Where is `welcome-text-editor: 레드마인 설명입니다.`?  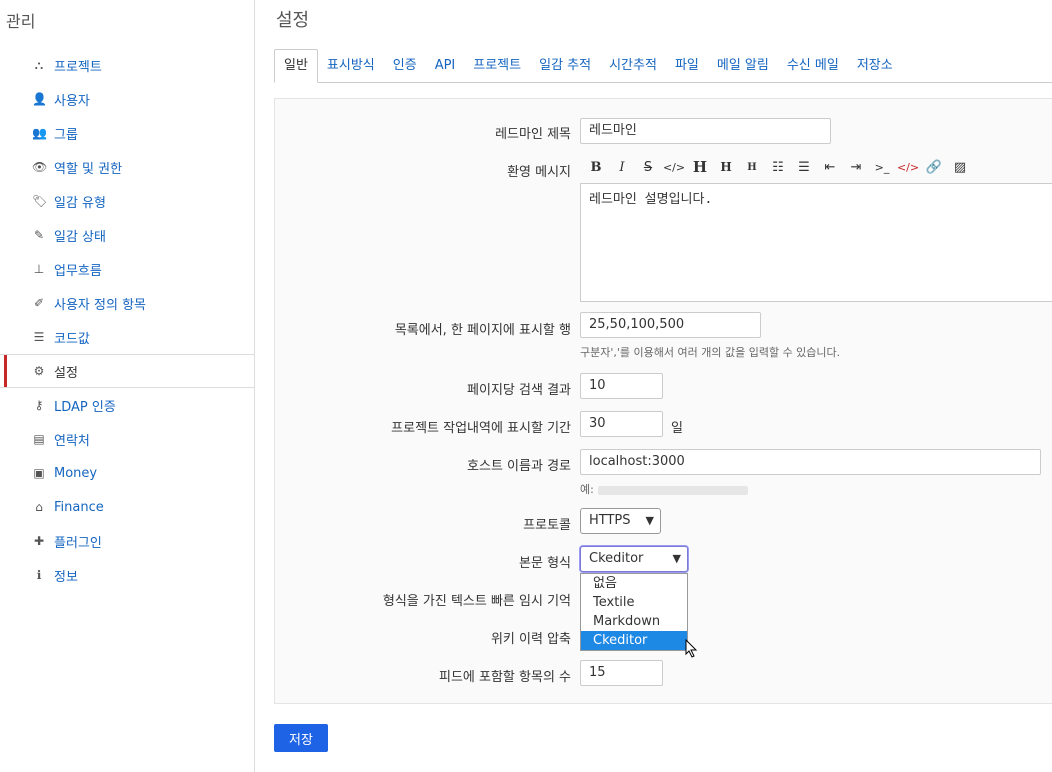 welcome-text-editor: 레드마인 설명입니다. is located at coordinates (816, 242).